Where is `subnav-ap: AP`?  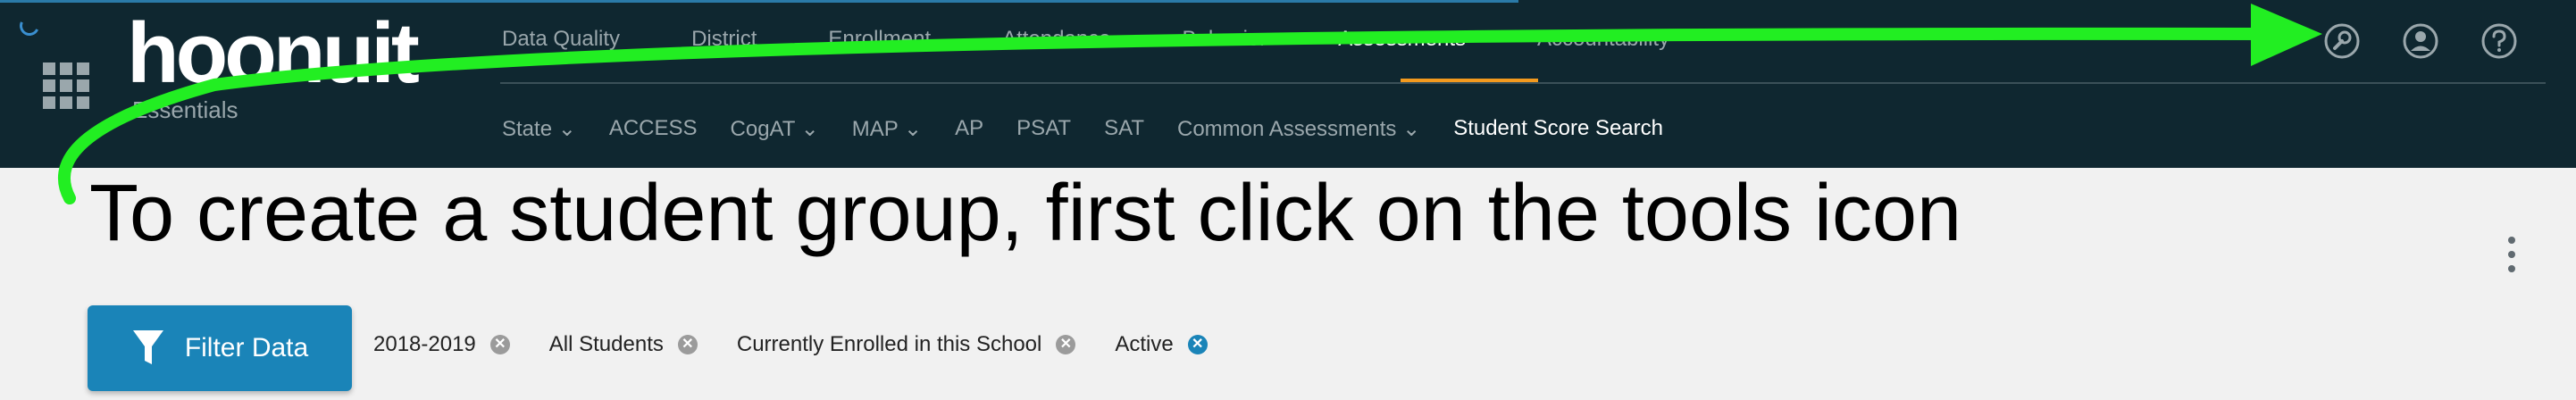 subnav-ap: AP is located at coordinates (969, 129).